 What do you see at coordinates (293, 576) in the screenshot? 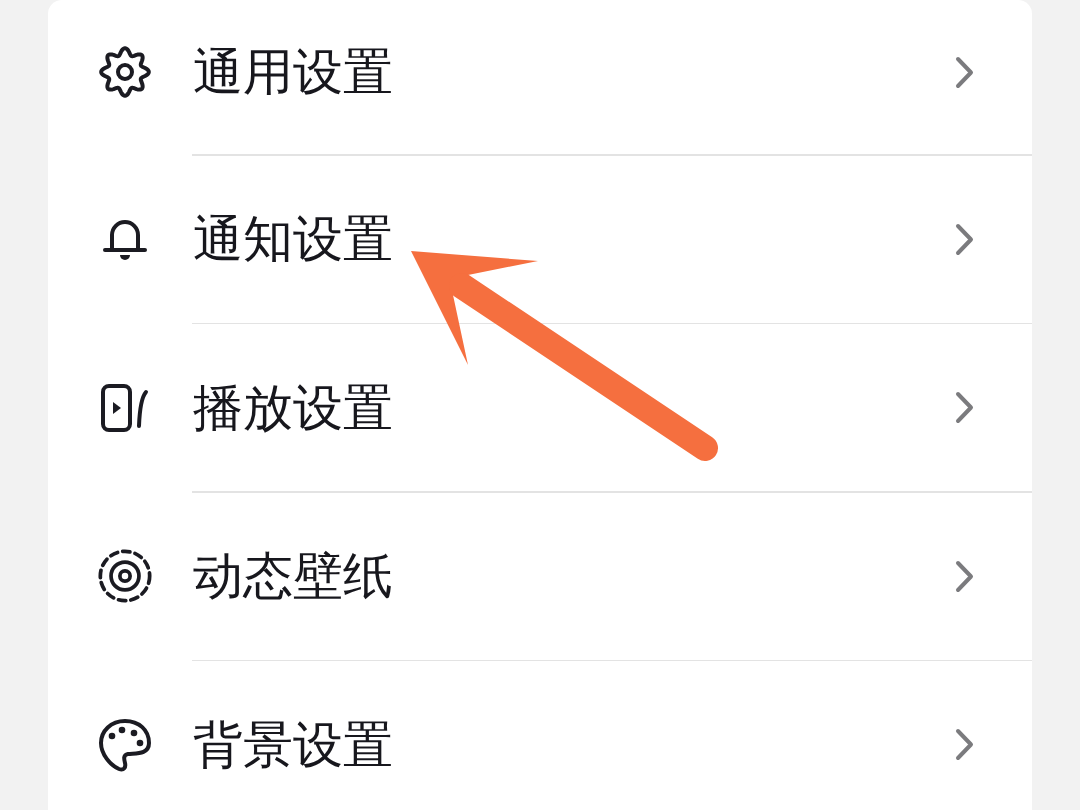
I see `settings-item: 动态壁纸` at bounding box center [293, 576].